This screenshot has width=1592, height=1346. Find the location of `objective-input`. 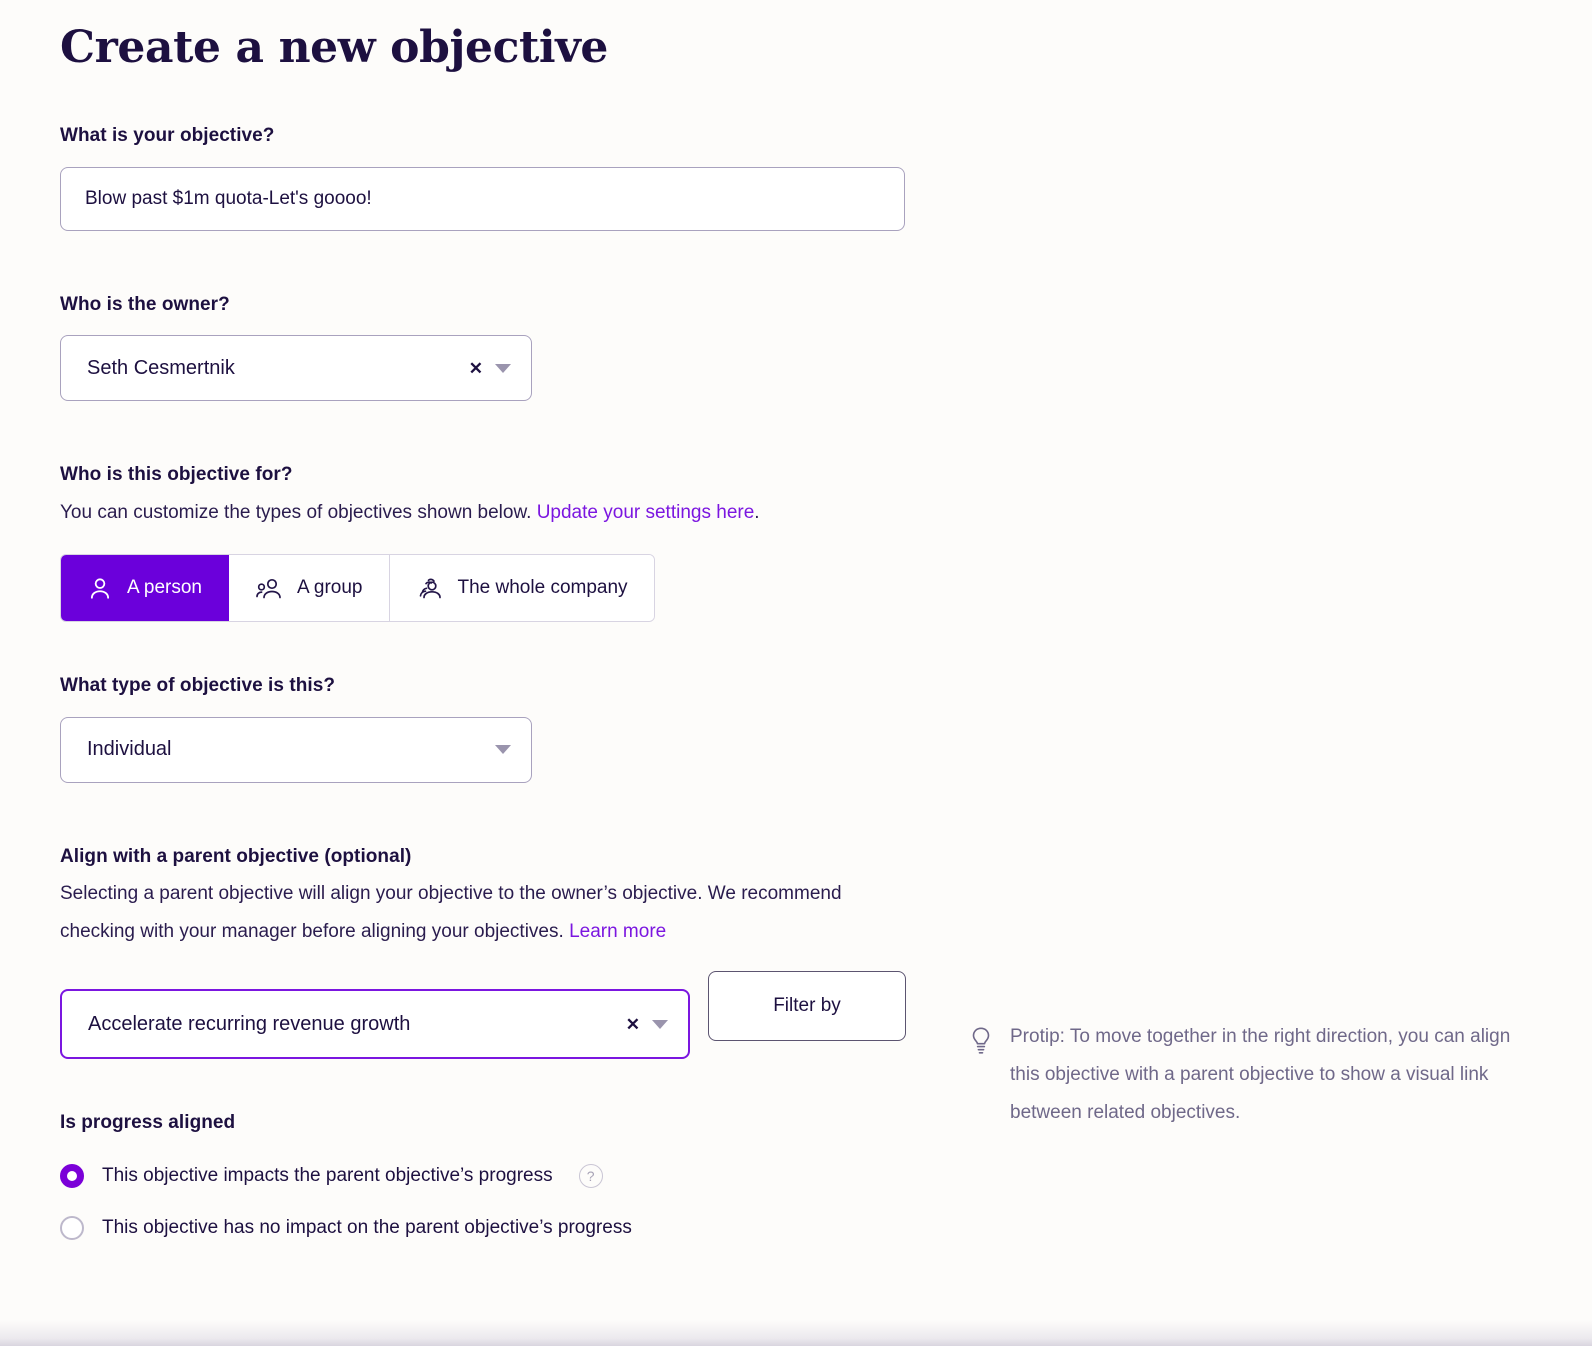

objective-input is located at coordinates (482, 198).